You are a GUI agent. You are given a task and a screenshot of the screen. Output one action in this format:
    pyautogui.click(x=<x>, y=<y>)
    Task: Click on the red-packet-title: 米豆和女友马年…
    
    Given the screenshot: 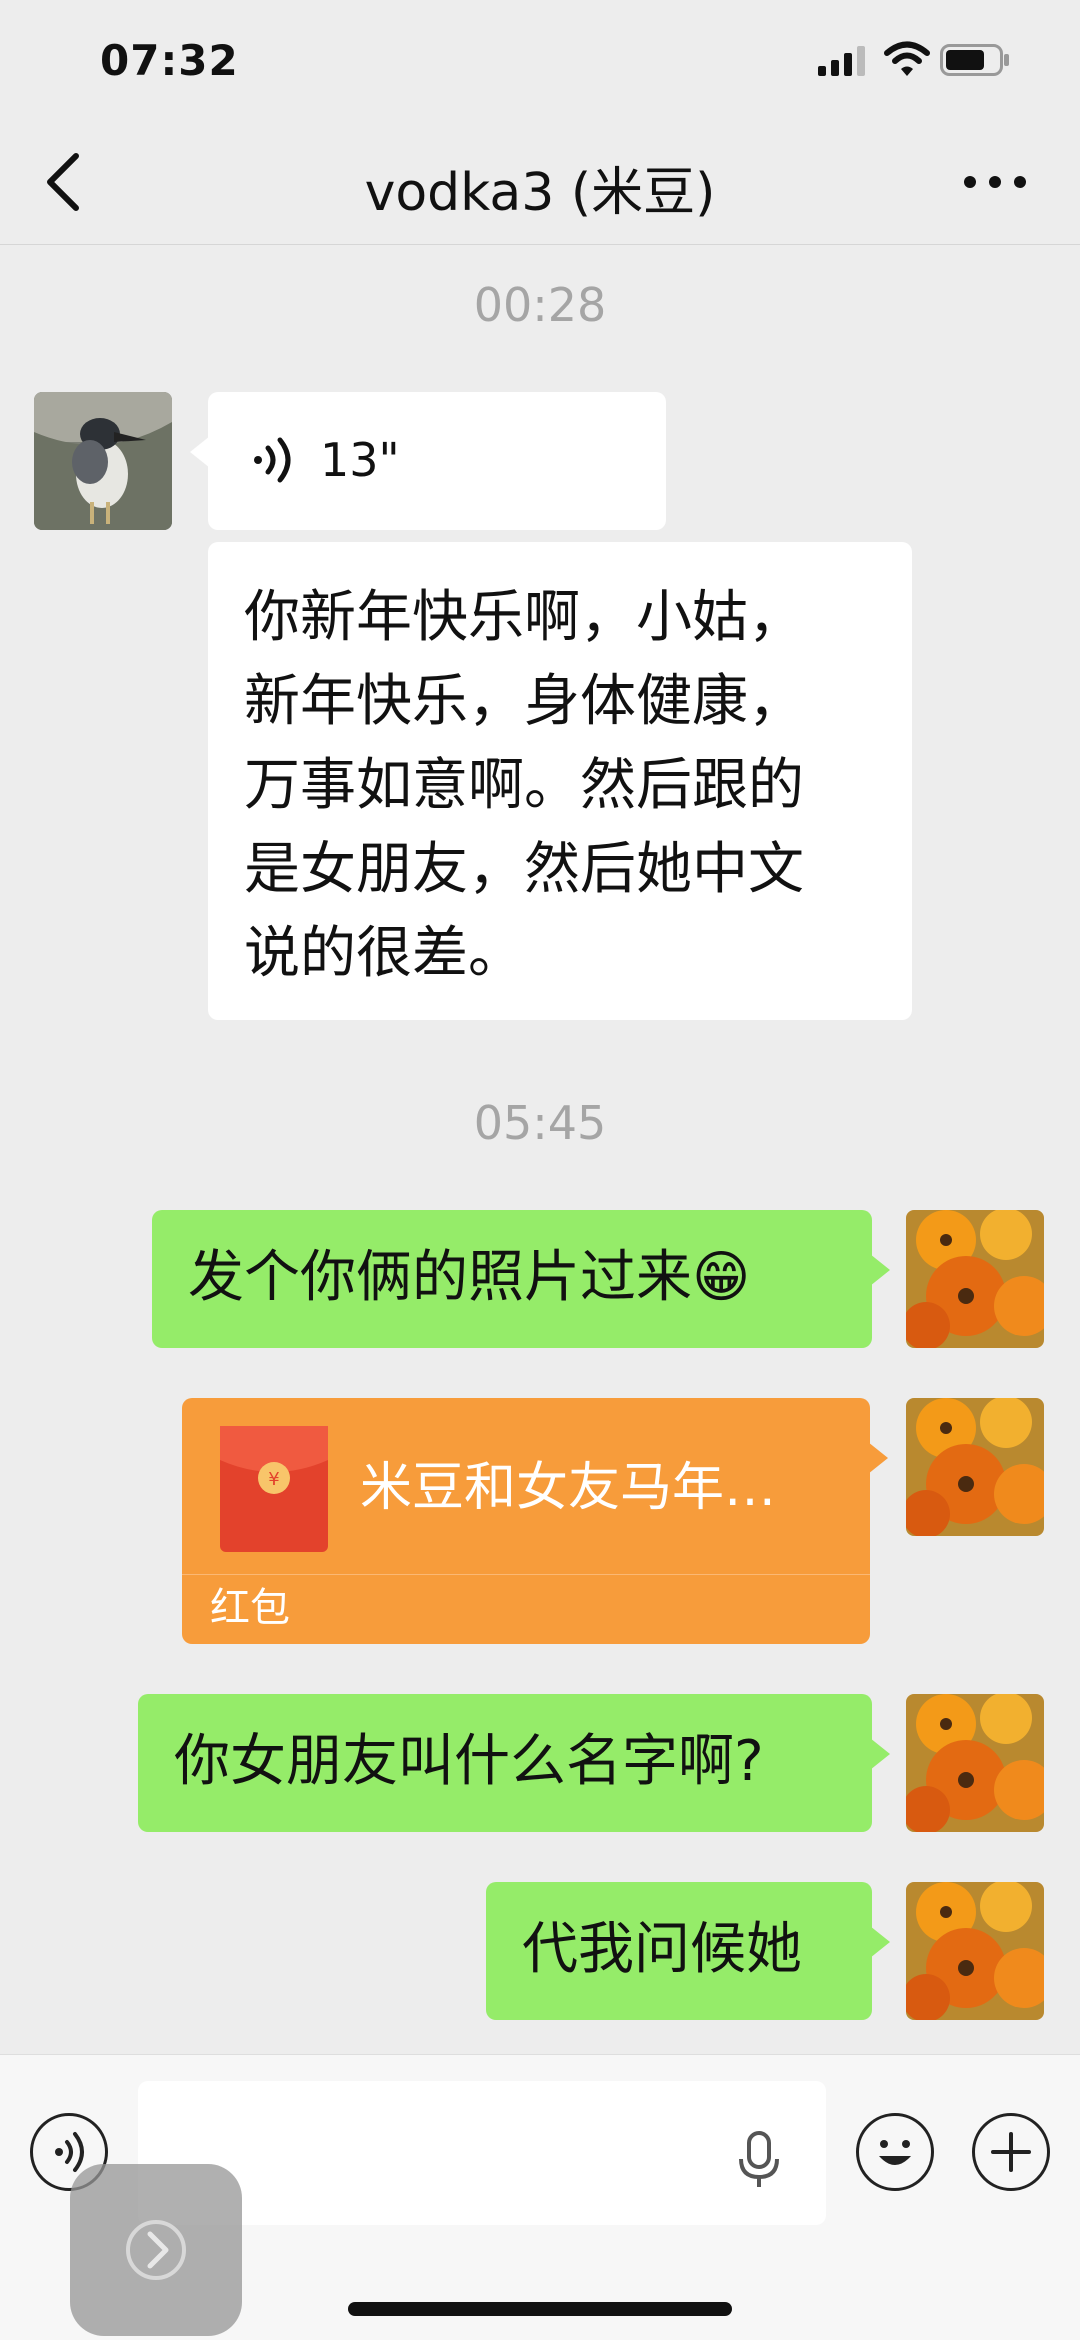 What is the action you would take?
    pyautogui.click(x=568, y=1488)
    